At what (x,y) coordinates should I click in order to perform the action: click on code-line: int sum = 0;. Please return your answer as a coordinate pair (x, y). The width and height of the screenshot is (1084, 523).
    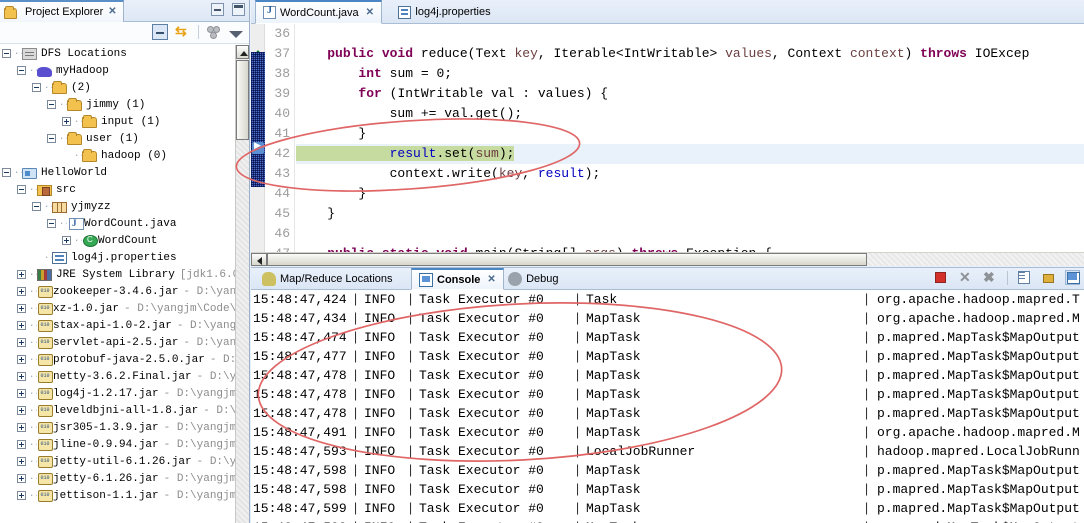
    Looking at the image, I should click on (690, 74).